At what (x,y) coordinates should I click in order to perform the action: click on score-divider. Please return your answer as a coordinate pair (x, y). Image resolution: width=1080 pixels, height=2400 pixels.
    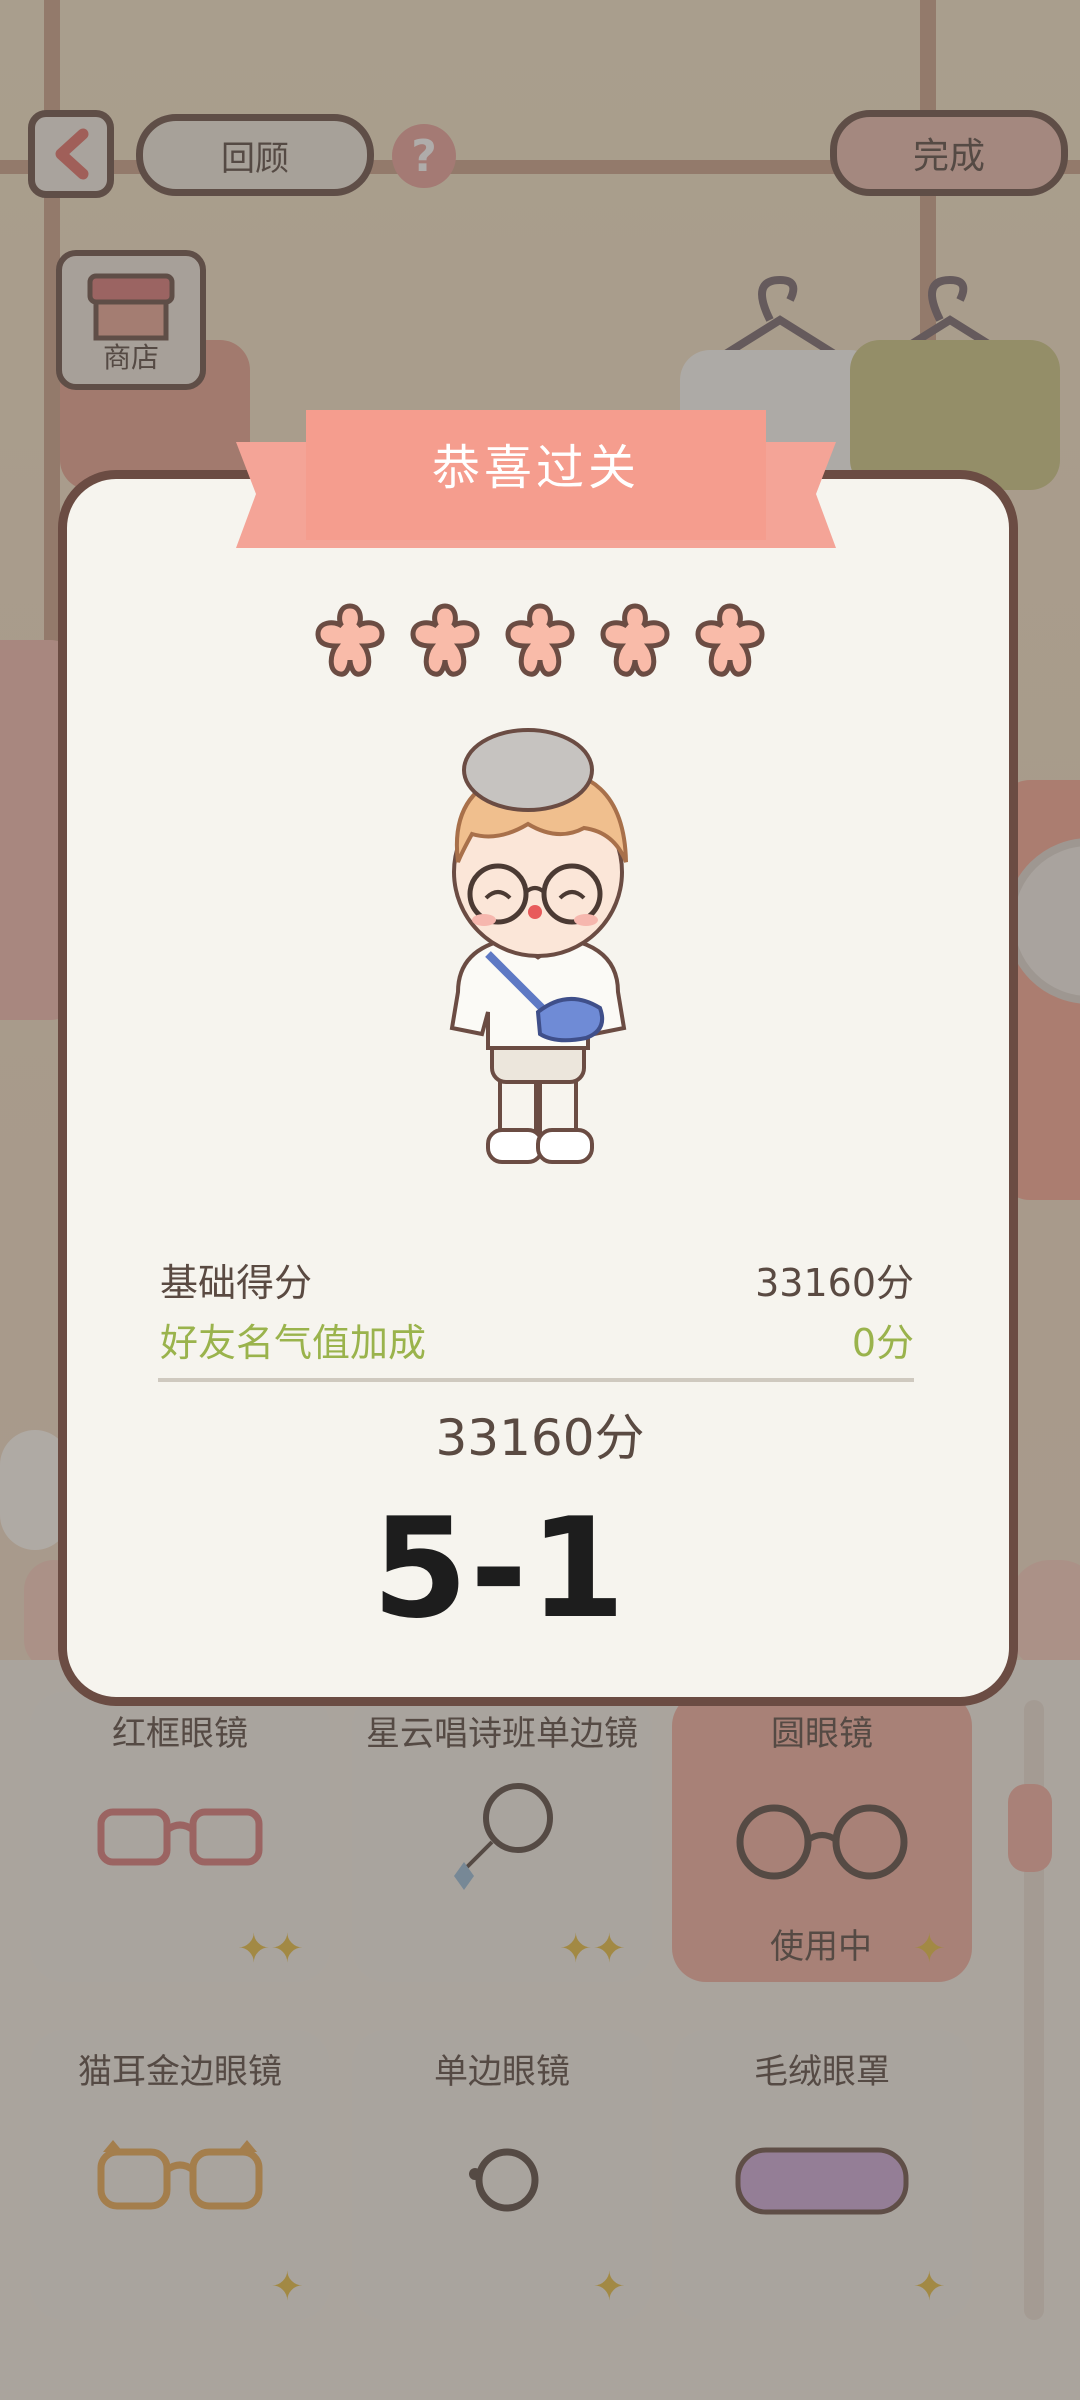
    Looking at the image, I should click on (536, 1380).